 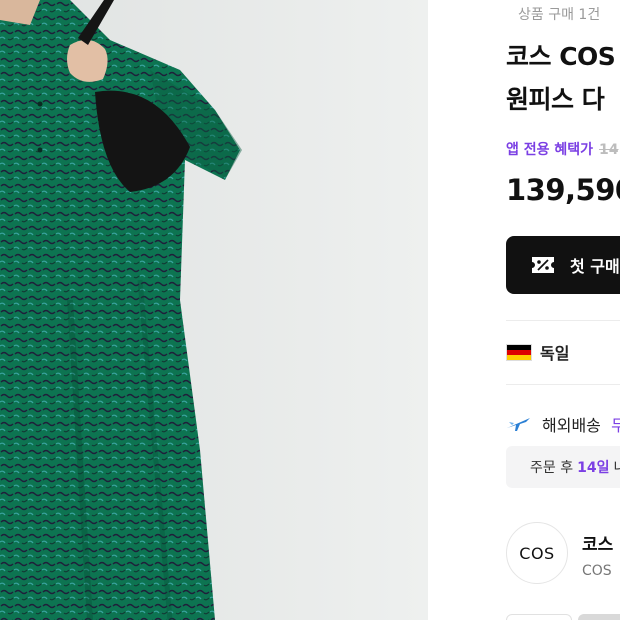 I want to click on delivery-prefix: 주문 후, so click(x=552, y=468).